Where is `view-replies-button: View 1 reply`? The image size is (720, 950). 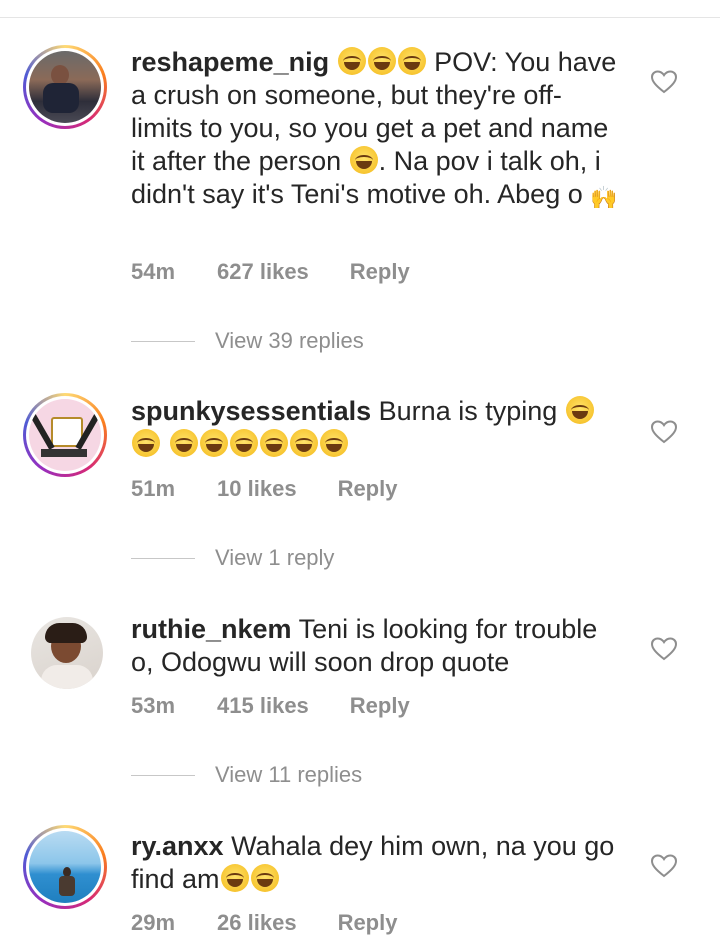
view-replies-button: View 1 reply is located at coordinates (232, 558).